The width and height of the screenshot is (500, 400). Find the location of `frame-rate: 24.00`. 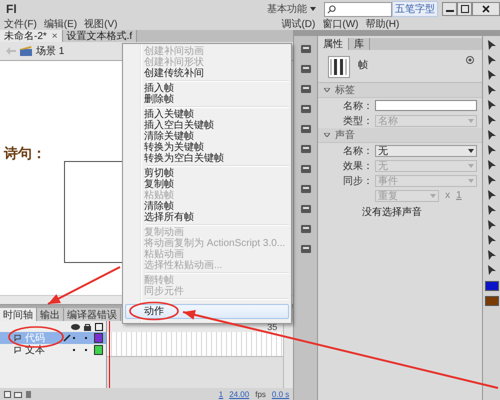

frame-rate: 24.00 is located at coordinates (239, 394).